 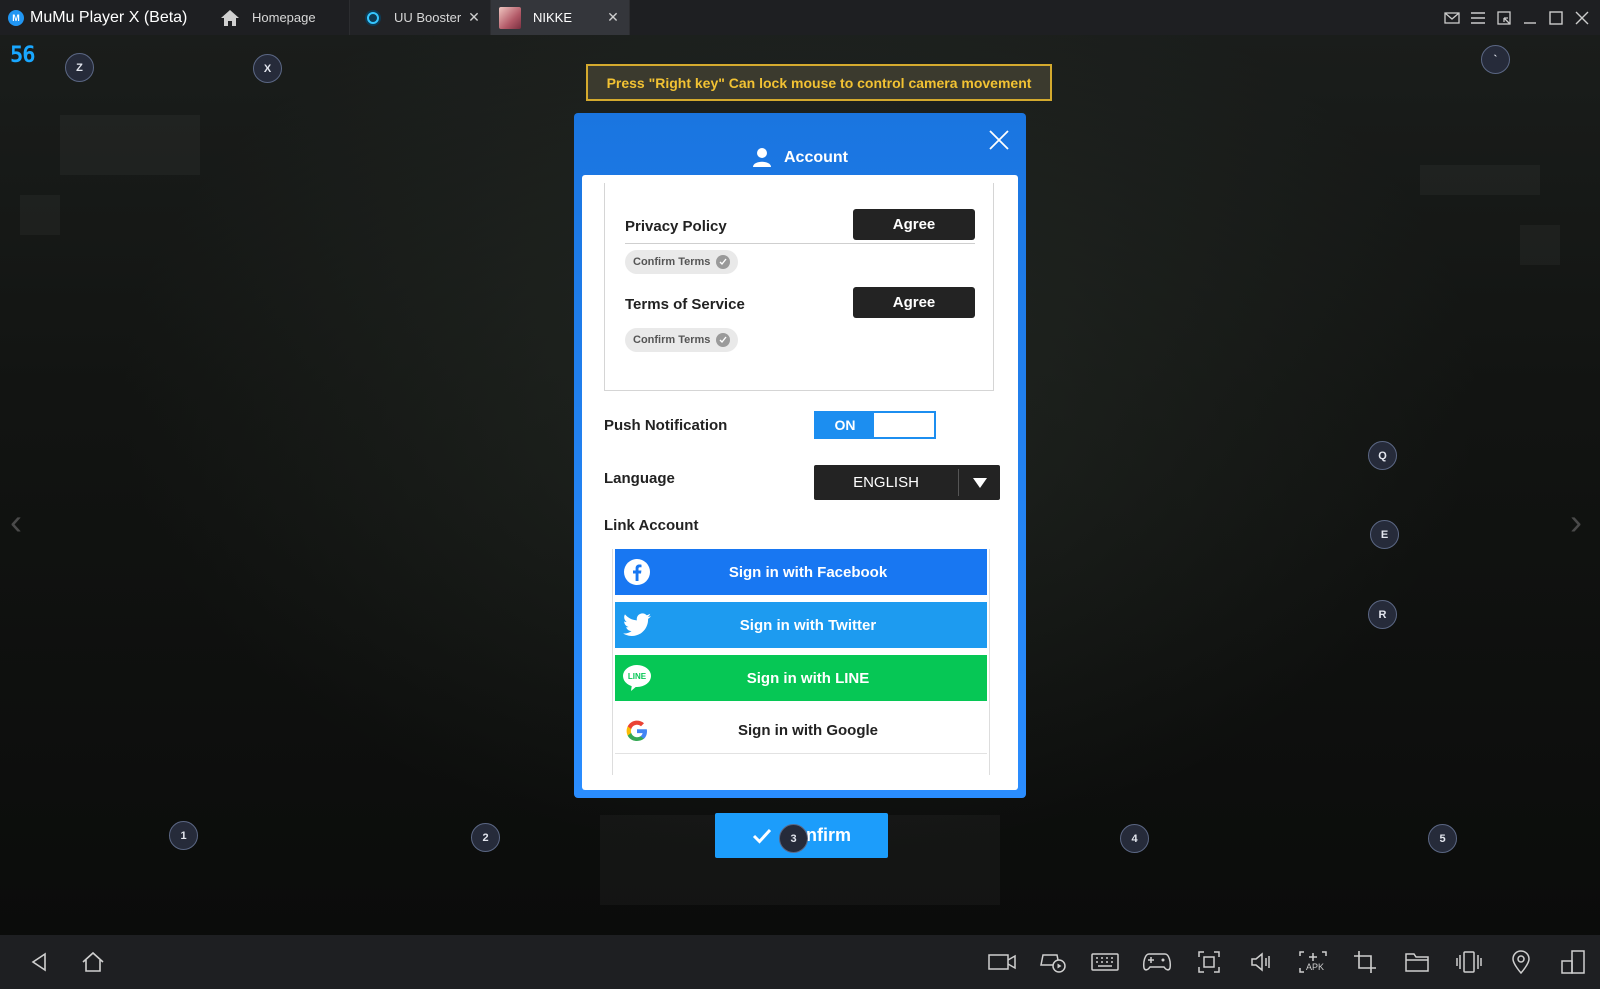 What do you see at coordinates (1134, 838) in the screenshot?
I see `key-badge-4: 4` at bounding box center [1134, 838].